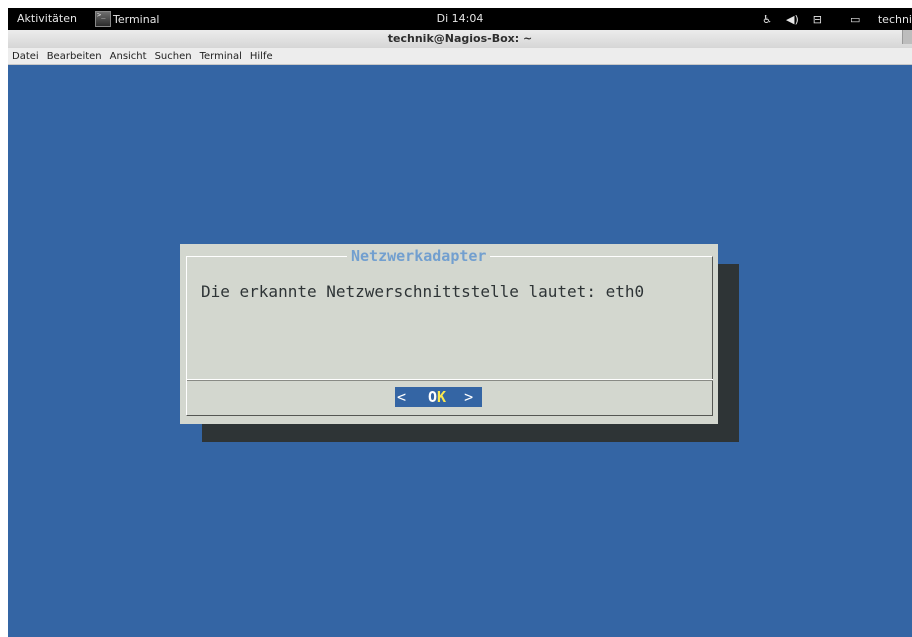 Image resolution: width=912 pixels, height=637 pixels. Describe the element at coordinates (469, 397) in the screenshot. I see `ok-button-right-bracket: >` at that location.